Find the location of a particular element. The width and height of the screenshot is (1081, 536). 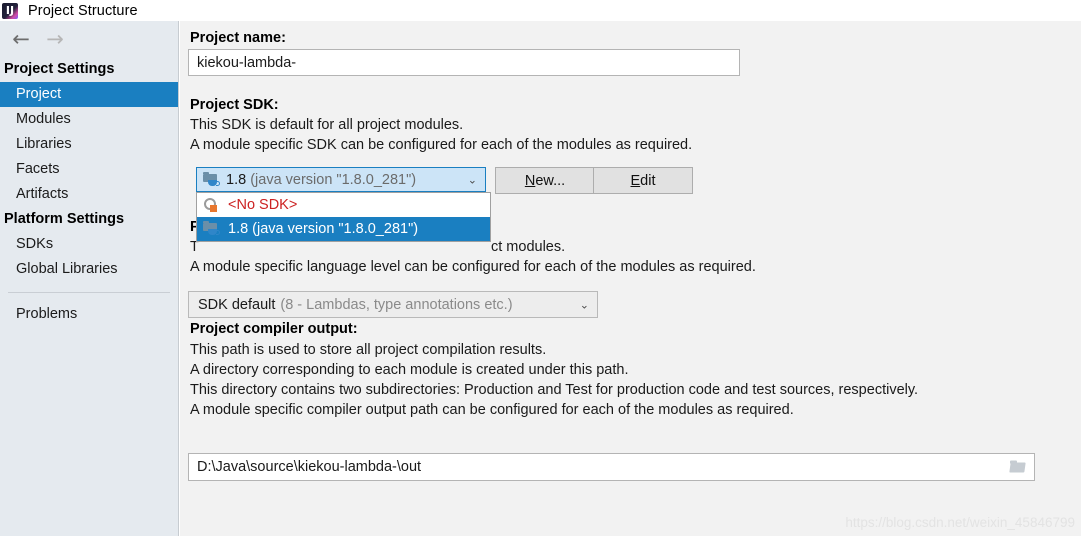

sidebar-item-libraries: Libraries is located at coordinates (89, 144).